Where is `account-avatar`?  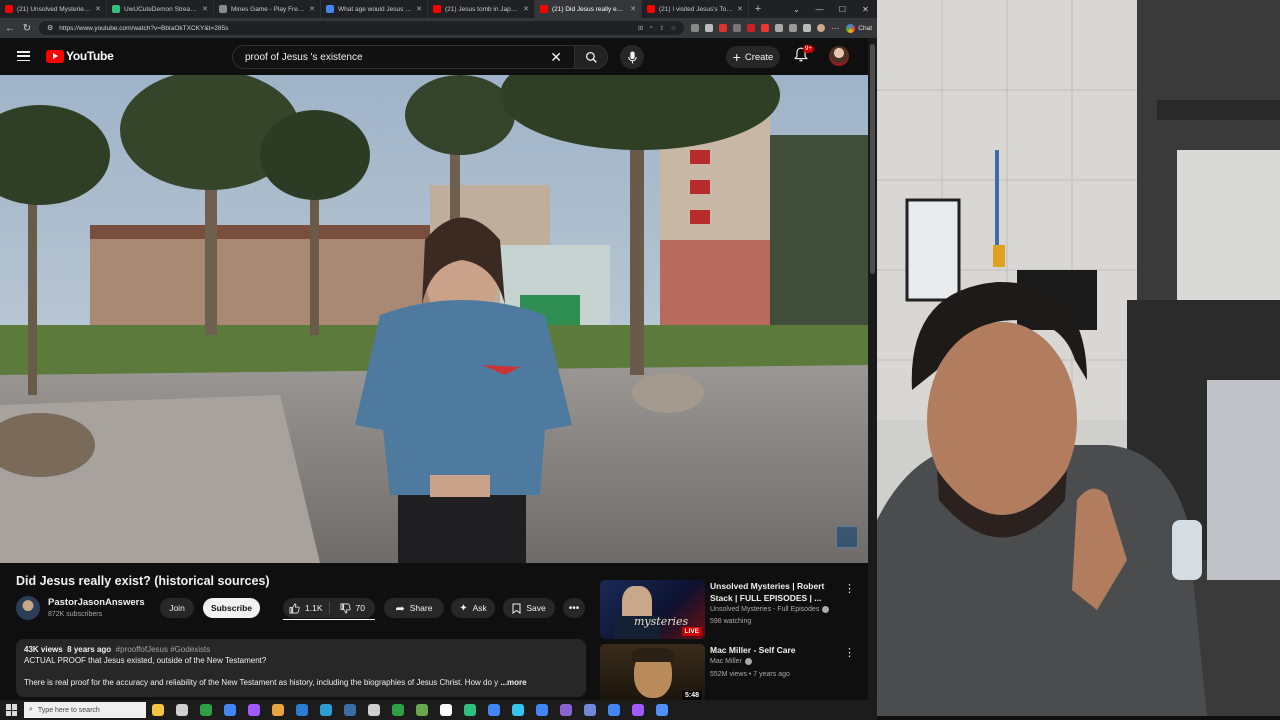 account-avatar is located at coordinates (839, 56).